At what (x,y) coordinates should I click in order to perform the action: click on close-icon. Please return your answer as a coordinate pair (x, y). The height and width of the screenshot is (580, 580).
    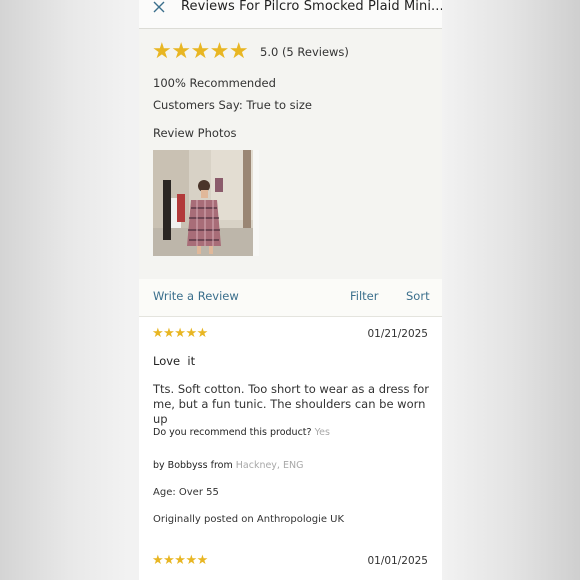
    Looking at the image, I should click on (159, 7).